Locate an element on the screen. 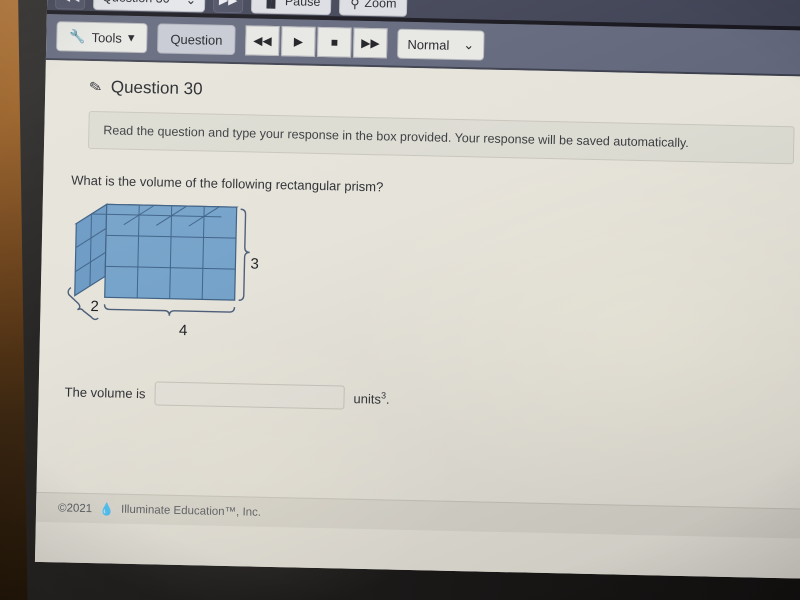 The height and width of the screenshot is (600, 800). pause-icon: ▐▌ is located at coordinates (271, 4).